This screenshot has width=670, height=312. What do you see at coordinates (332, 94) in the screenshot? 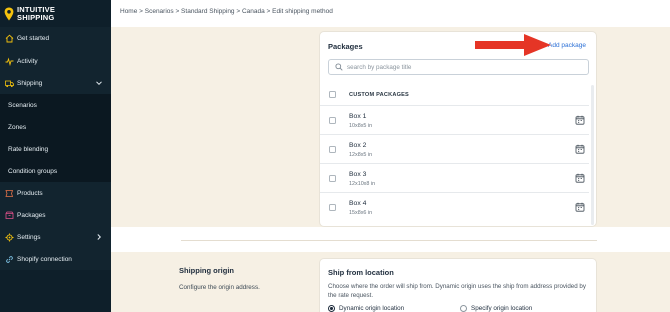
I see `select-all-checkbox` at bounding box center [332, 94].